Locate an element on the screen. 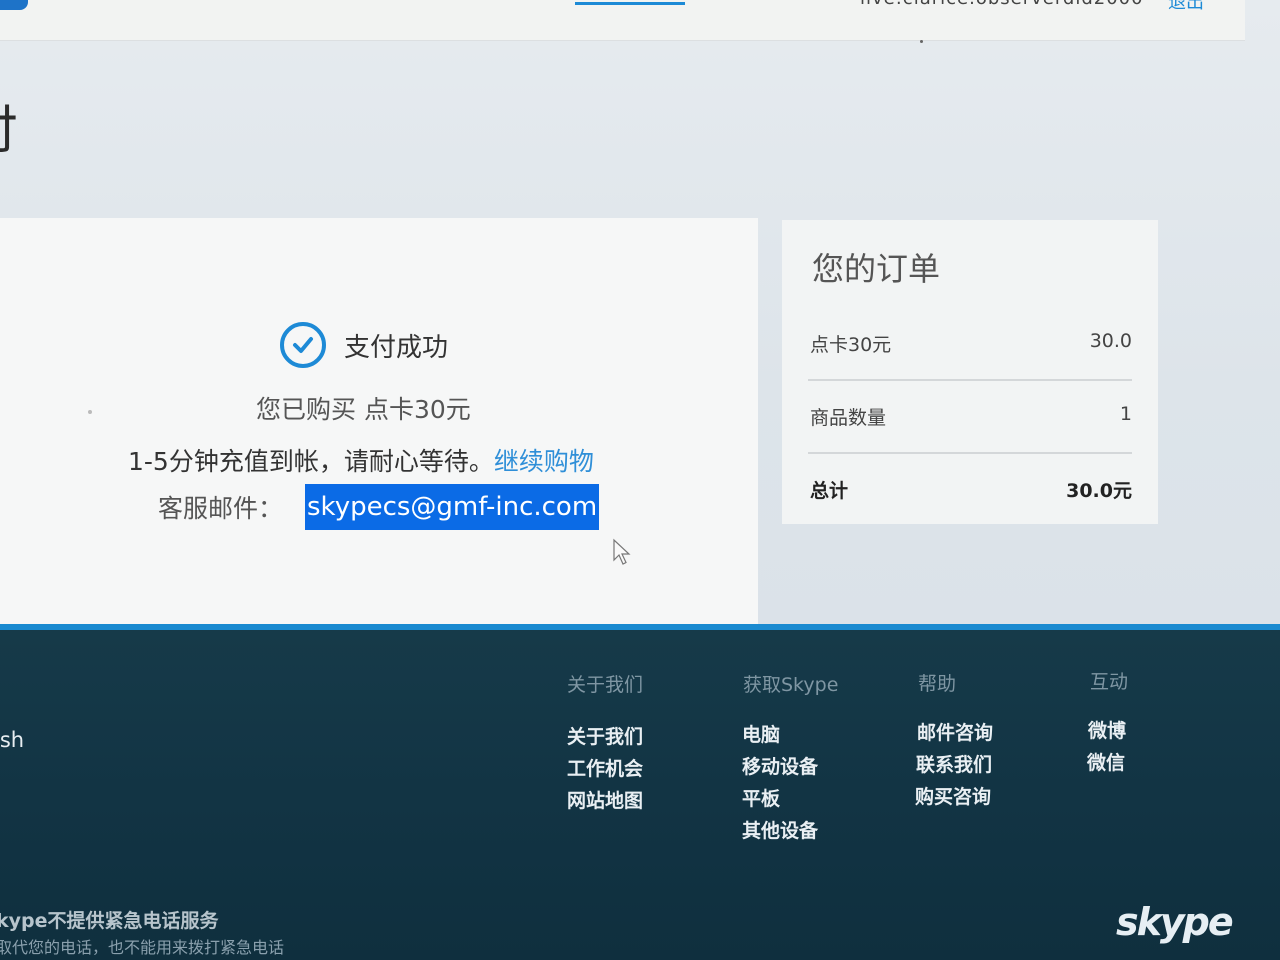 The image size is (1280, 960). order-item-value: 30.0 is located at coordinates (1110, 341).